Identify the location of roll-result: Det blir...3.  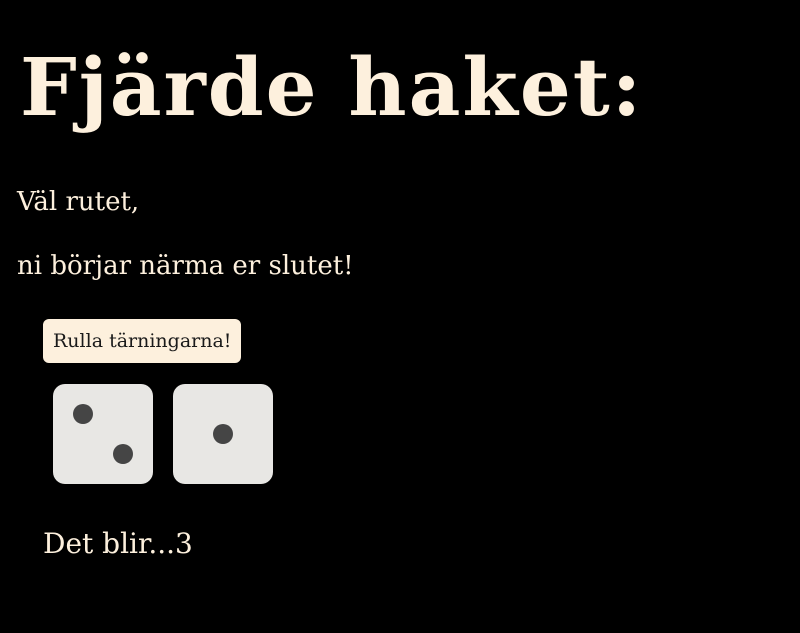
(118, 543).